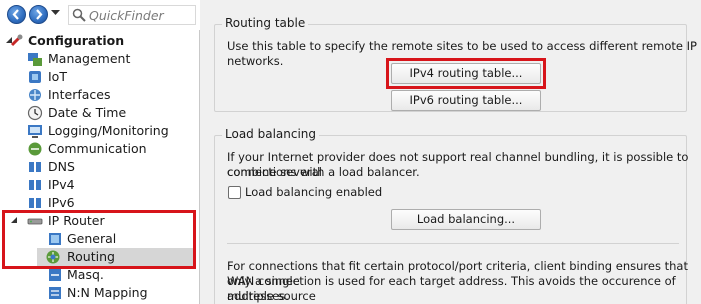 This screenshot has height=304, width=701. Describe the element at coordinates (38, 14) in the screenshot. I see `forward-arrow-icon` at that location.